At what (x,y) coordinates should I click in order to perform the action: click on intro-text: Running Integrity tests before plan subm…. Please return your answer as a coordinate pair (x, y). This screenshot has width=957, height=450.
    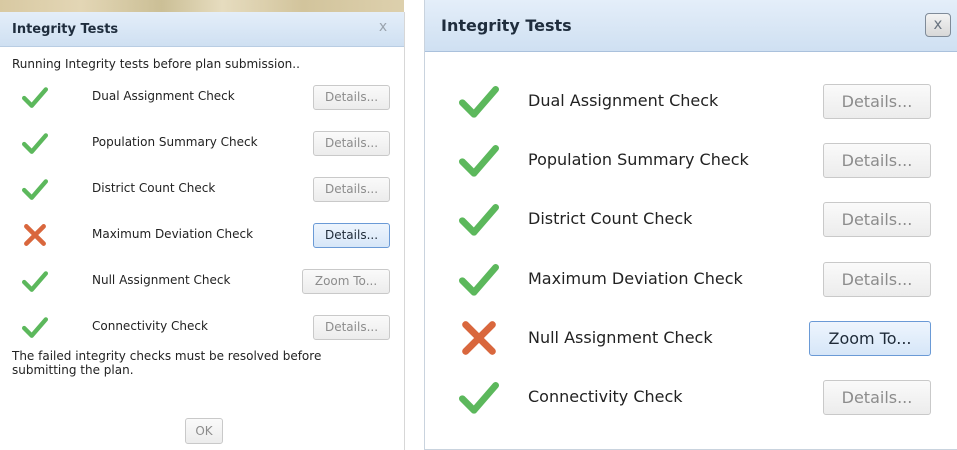
    Looking at the image, I should click on (156, 64).